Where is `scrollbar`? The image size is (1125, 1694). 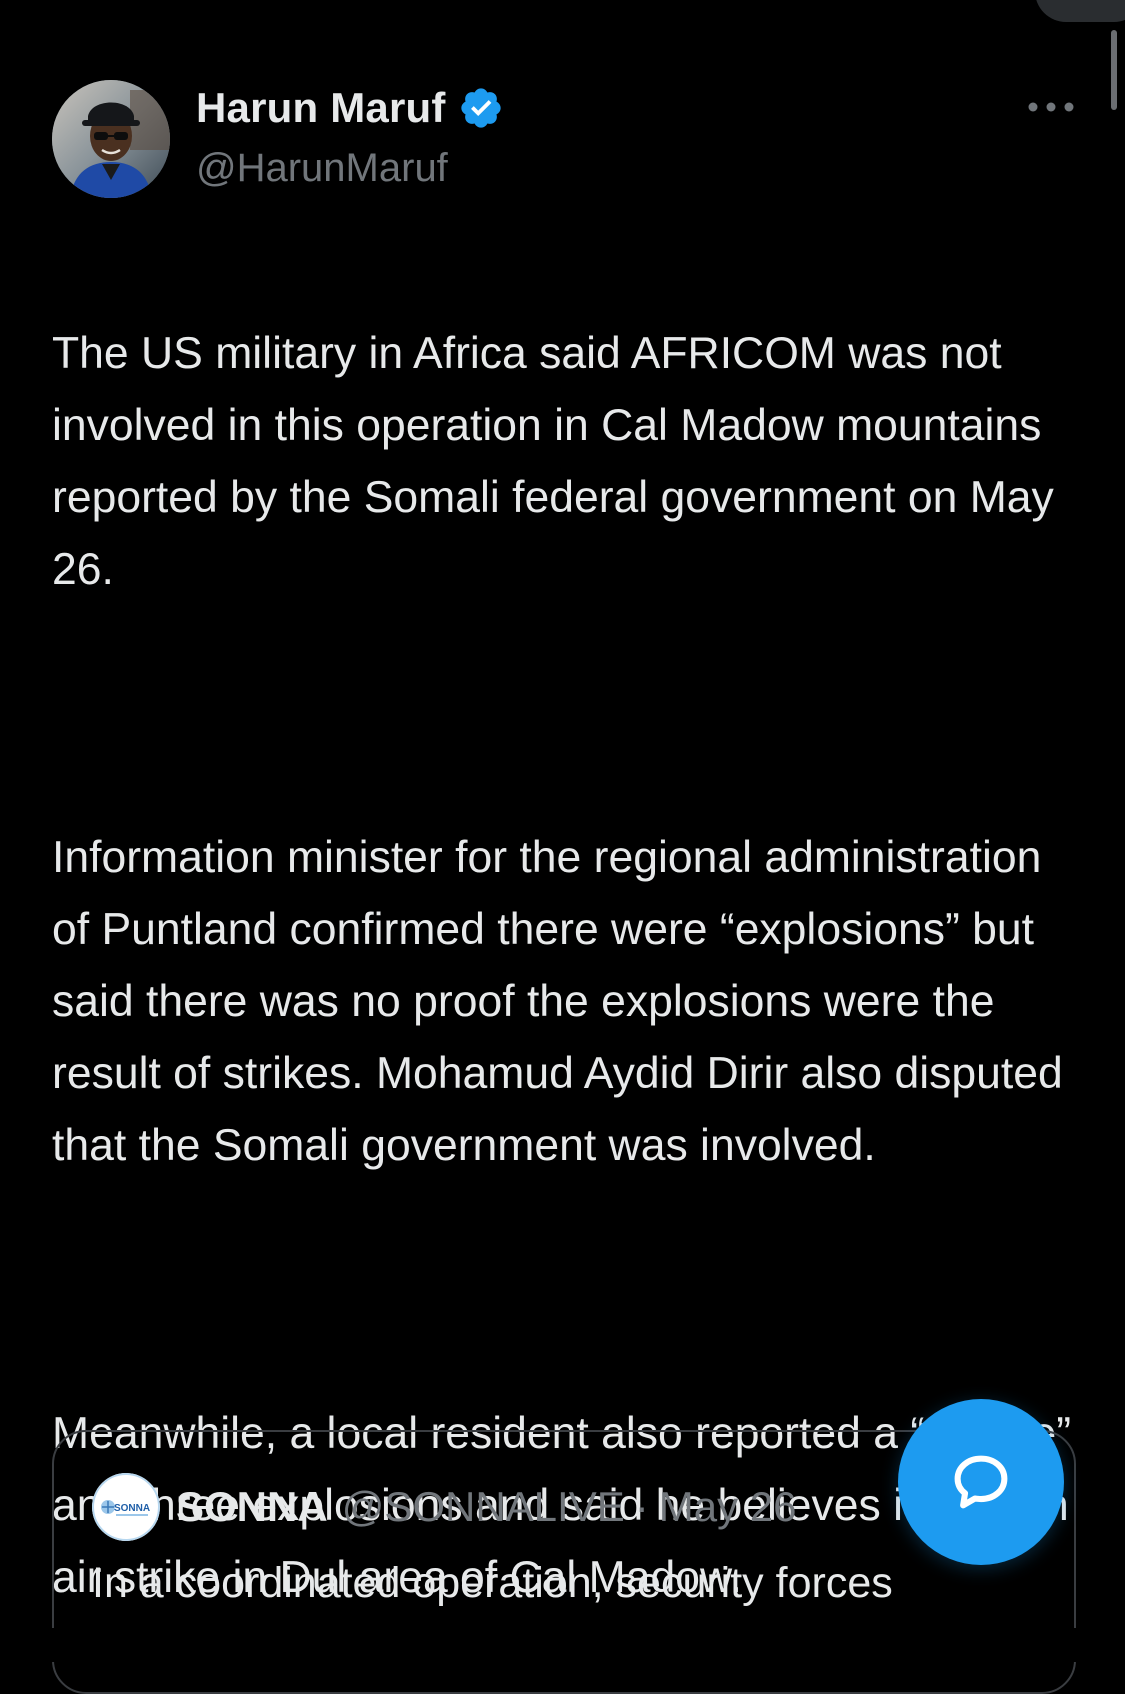
scrollbar is located at coordinates (1114, 70).